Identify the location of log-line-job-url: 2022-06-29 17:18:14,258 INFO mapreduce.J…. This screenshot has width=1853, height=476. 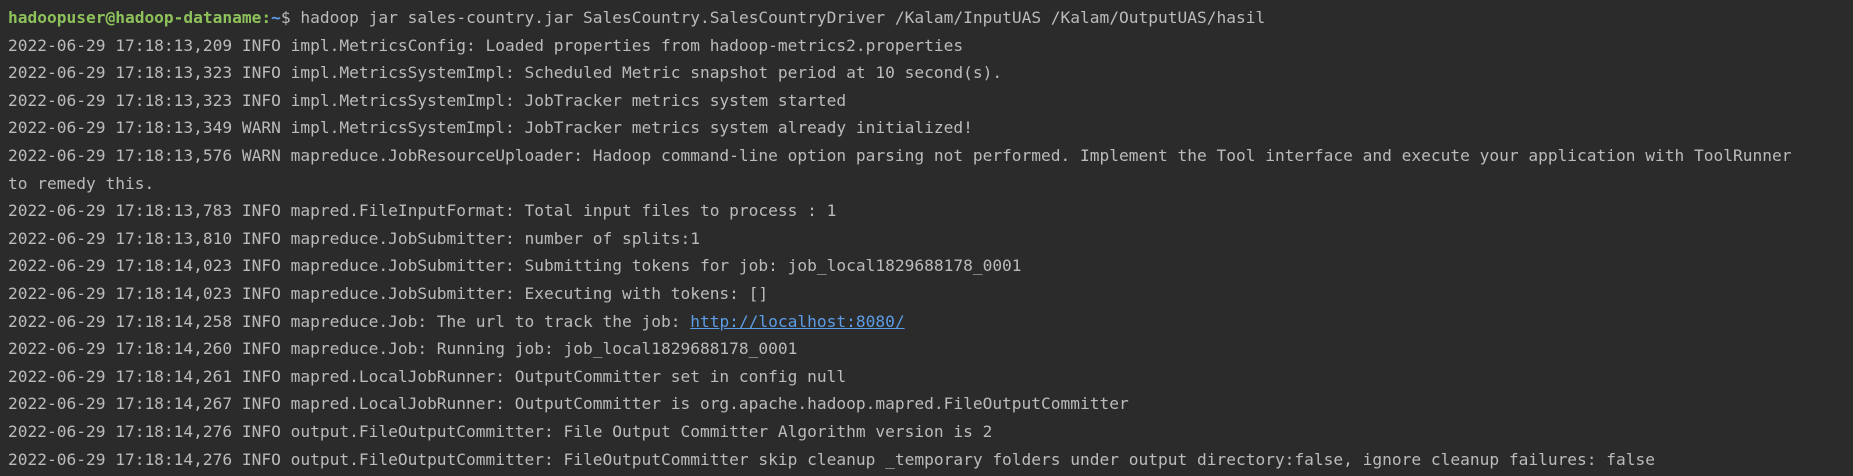
(926, 322).